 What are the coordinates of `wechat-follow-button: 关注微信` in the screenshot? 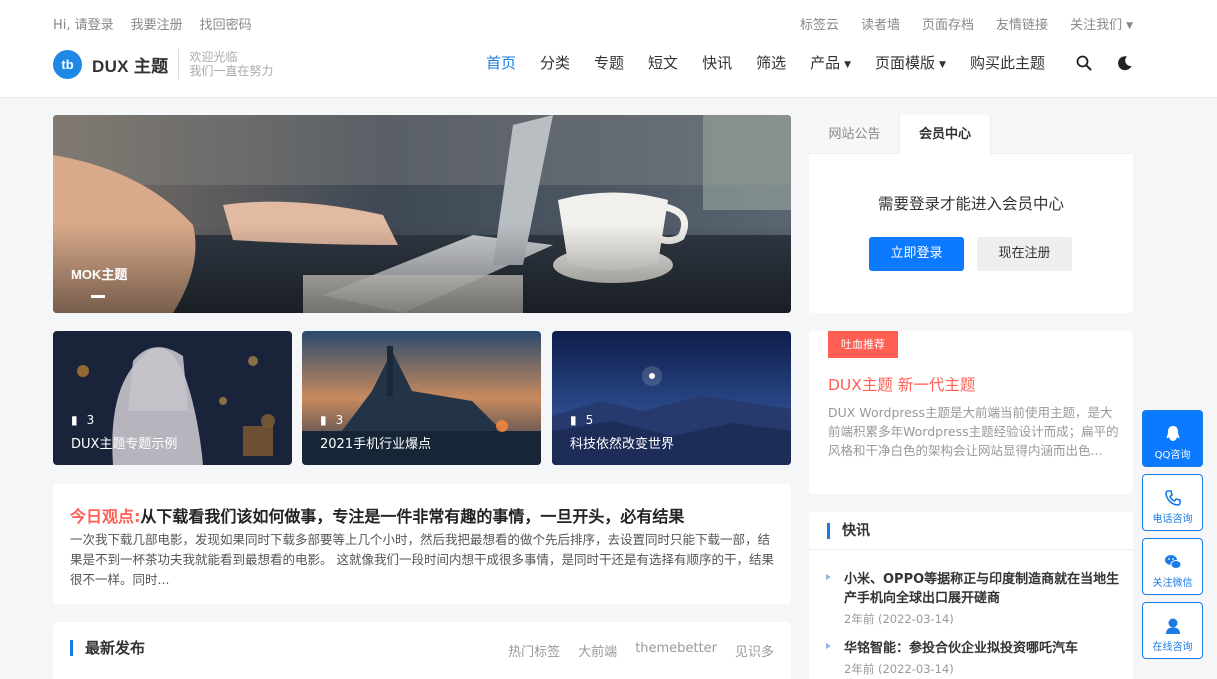 It's located at (1172, 566).